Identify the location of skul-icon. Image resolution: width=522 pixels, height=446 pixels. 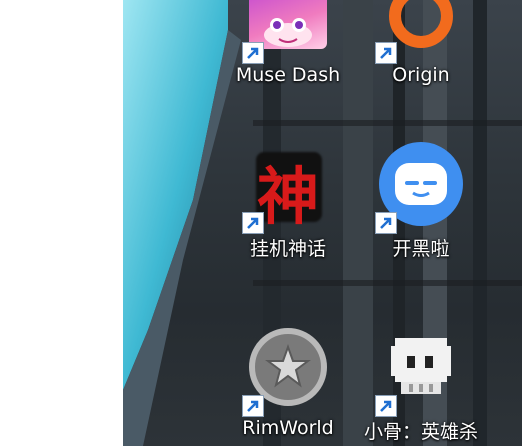
(419, 371).